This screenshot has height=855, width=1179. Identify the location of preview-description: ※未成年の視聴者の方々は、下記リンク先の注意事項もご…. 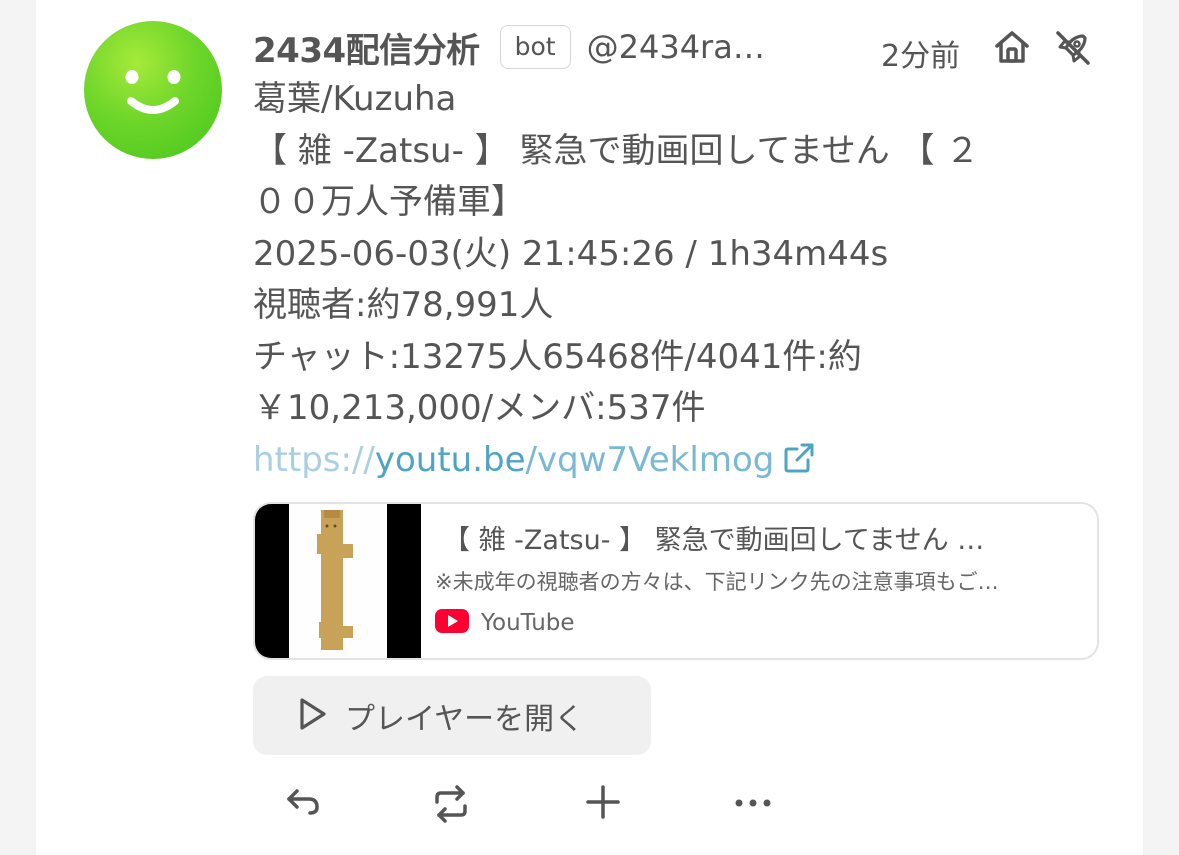
(717, 582).